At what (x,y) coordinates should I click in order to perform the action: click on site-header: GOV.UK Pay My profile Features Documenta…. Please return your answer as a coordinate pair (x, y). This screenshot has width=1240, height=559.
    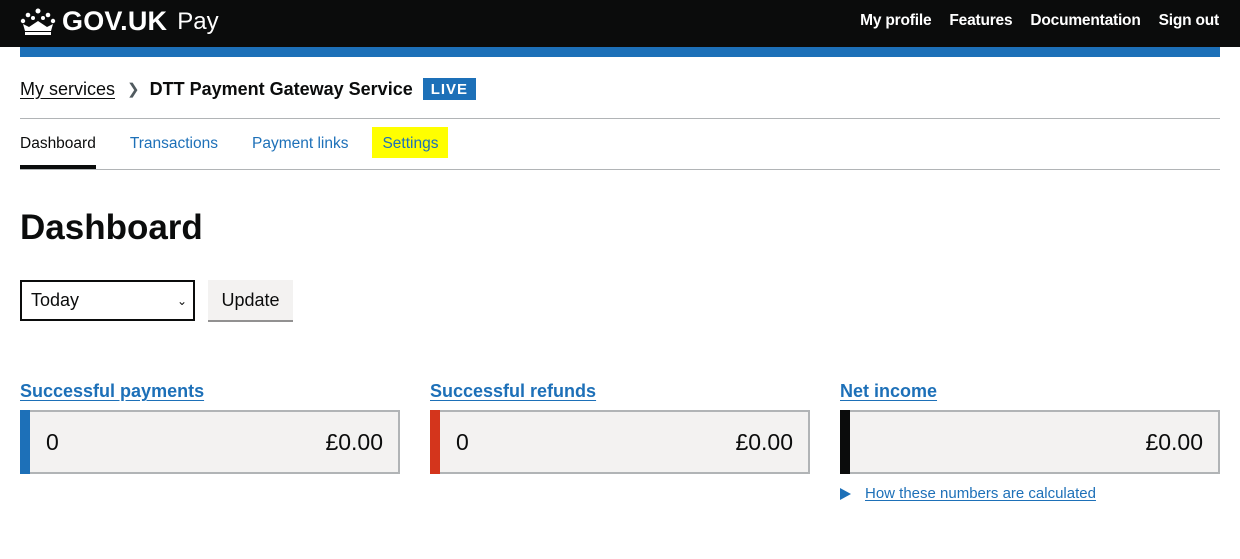
    Looking at the image, I should click on (620, 23).